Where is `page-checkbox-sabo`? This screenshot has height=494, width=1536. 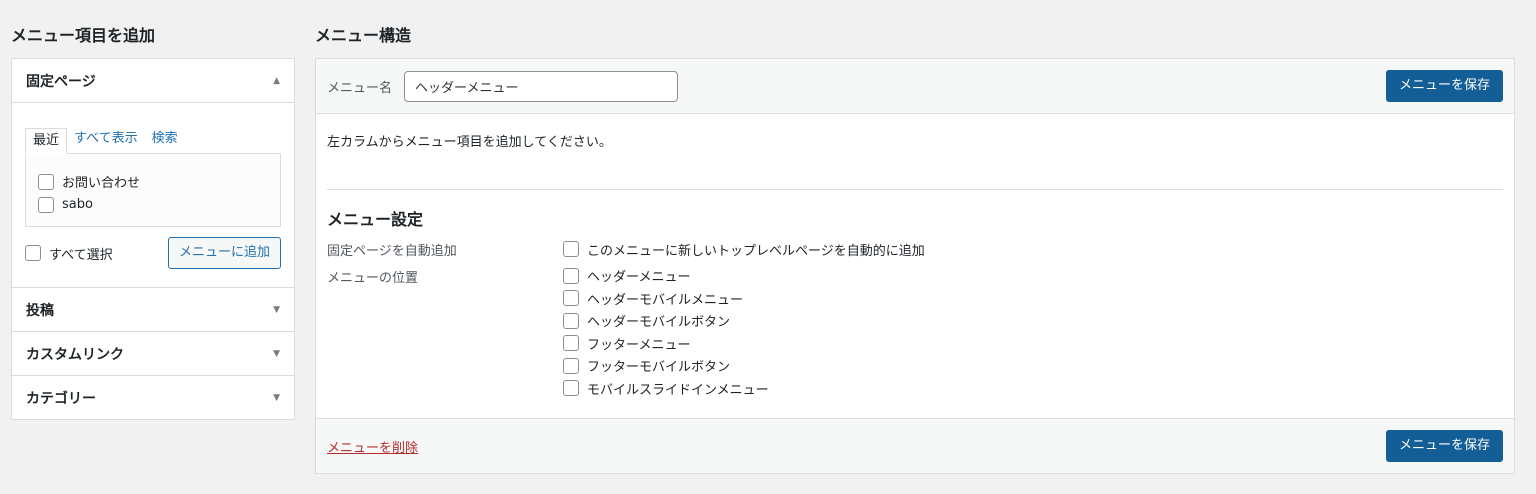 page-checkbox-sabo is located at coordinates (46, 204).